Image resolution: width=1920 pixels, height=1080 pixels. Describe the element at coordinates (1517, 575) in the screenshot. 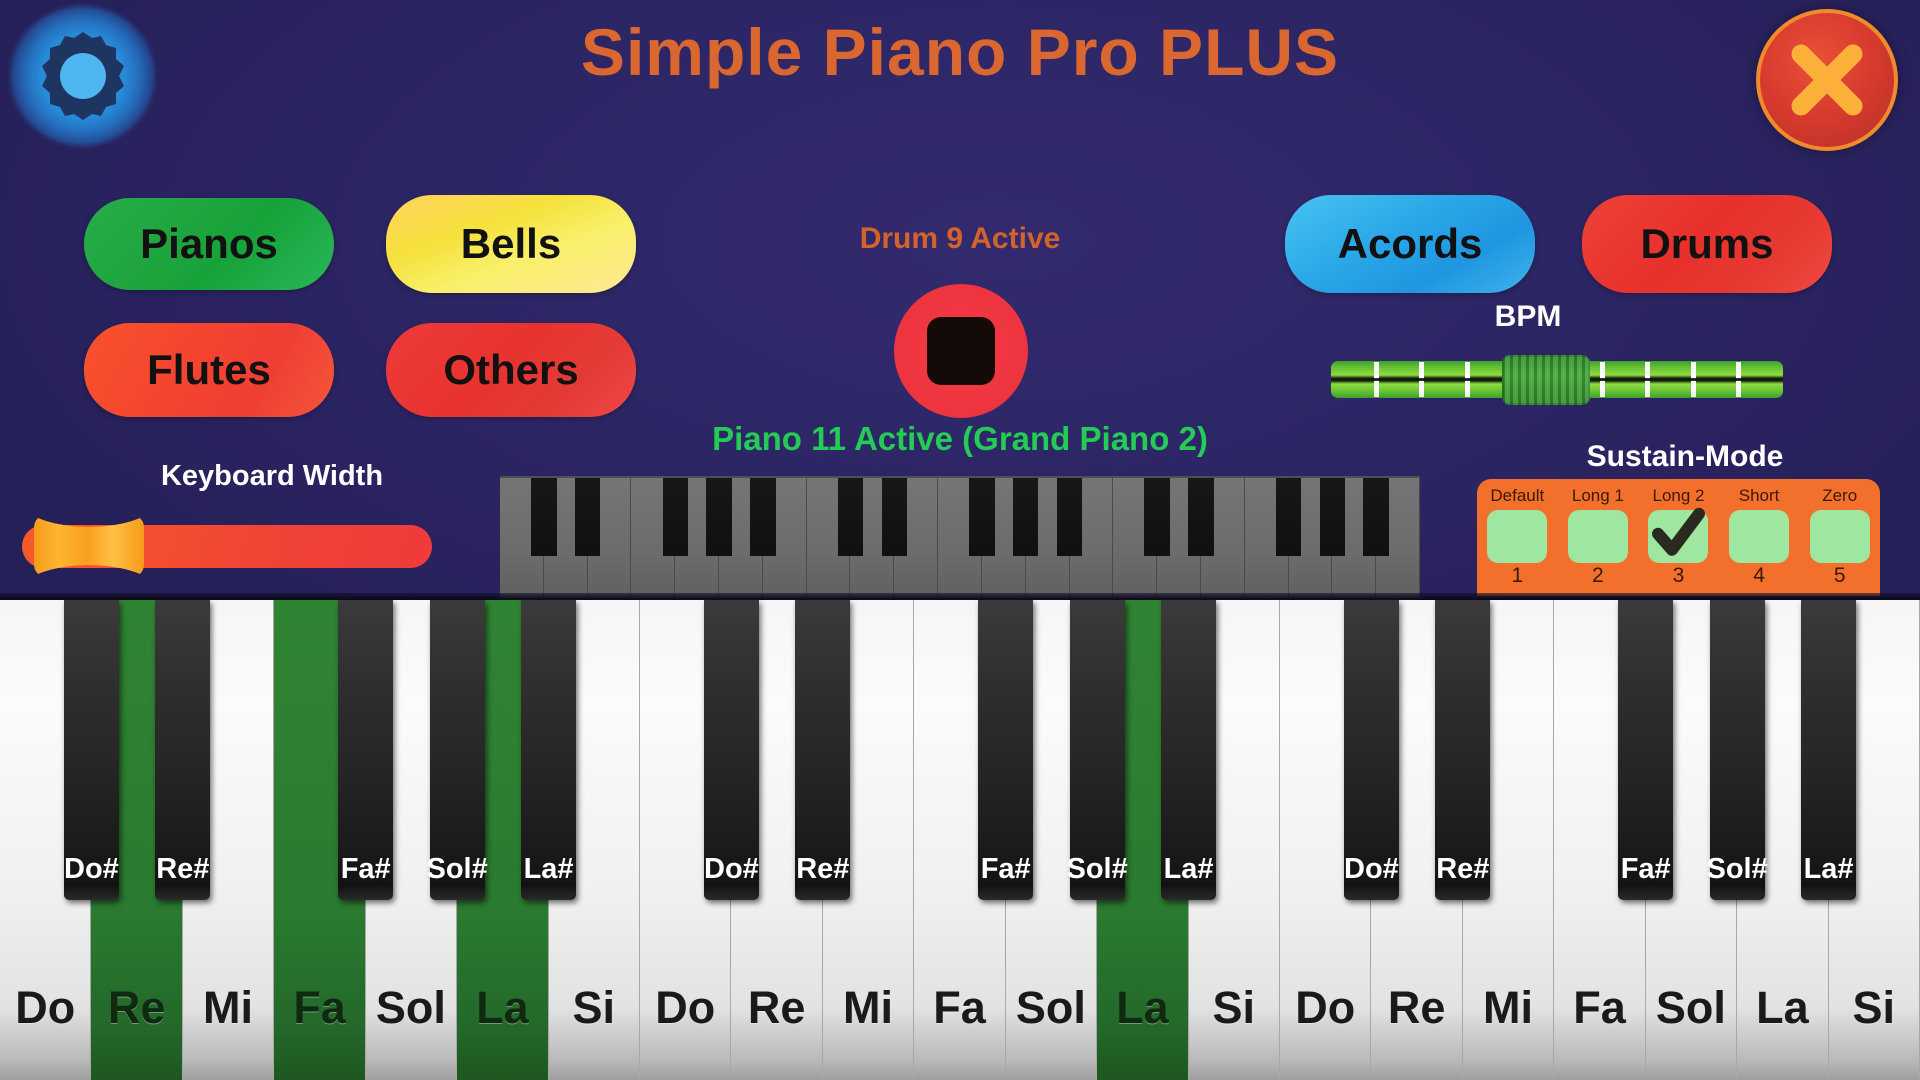

I see `sustain-option-number: 1` at that location.